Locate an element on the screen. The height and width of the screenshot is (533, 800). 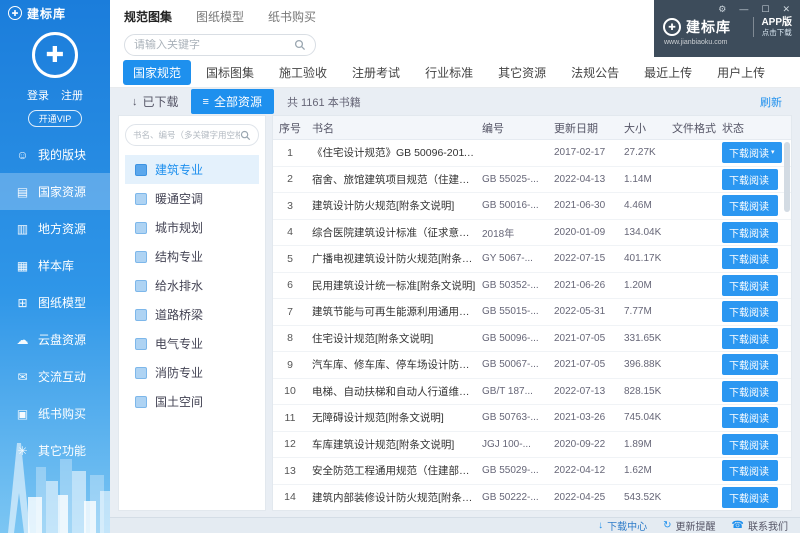
filter-search-input is located at coordinates (186, 135).